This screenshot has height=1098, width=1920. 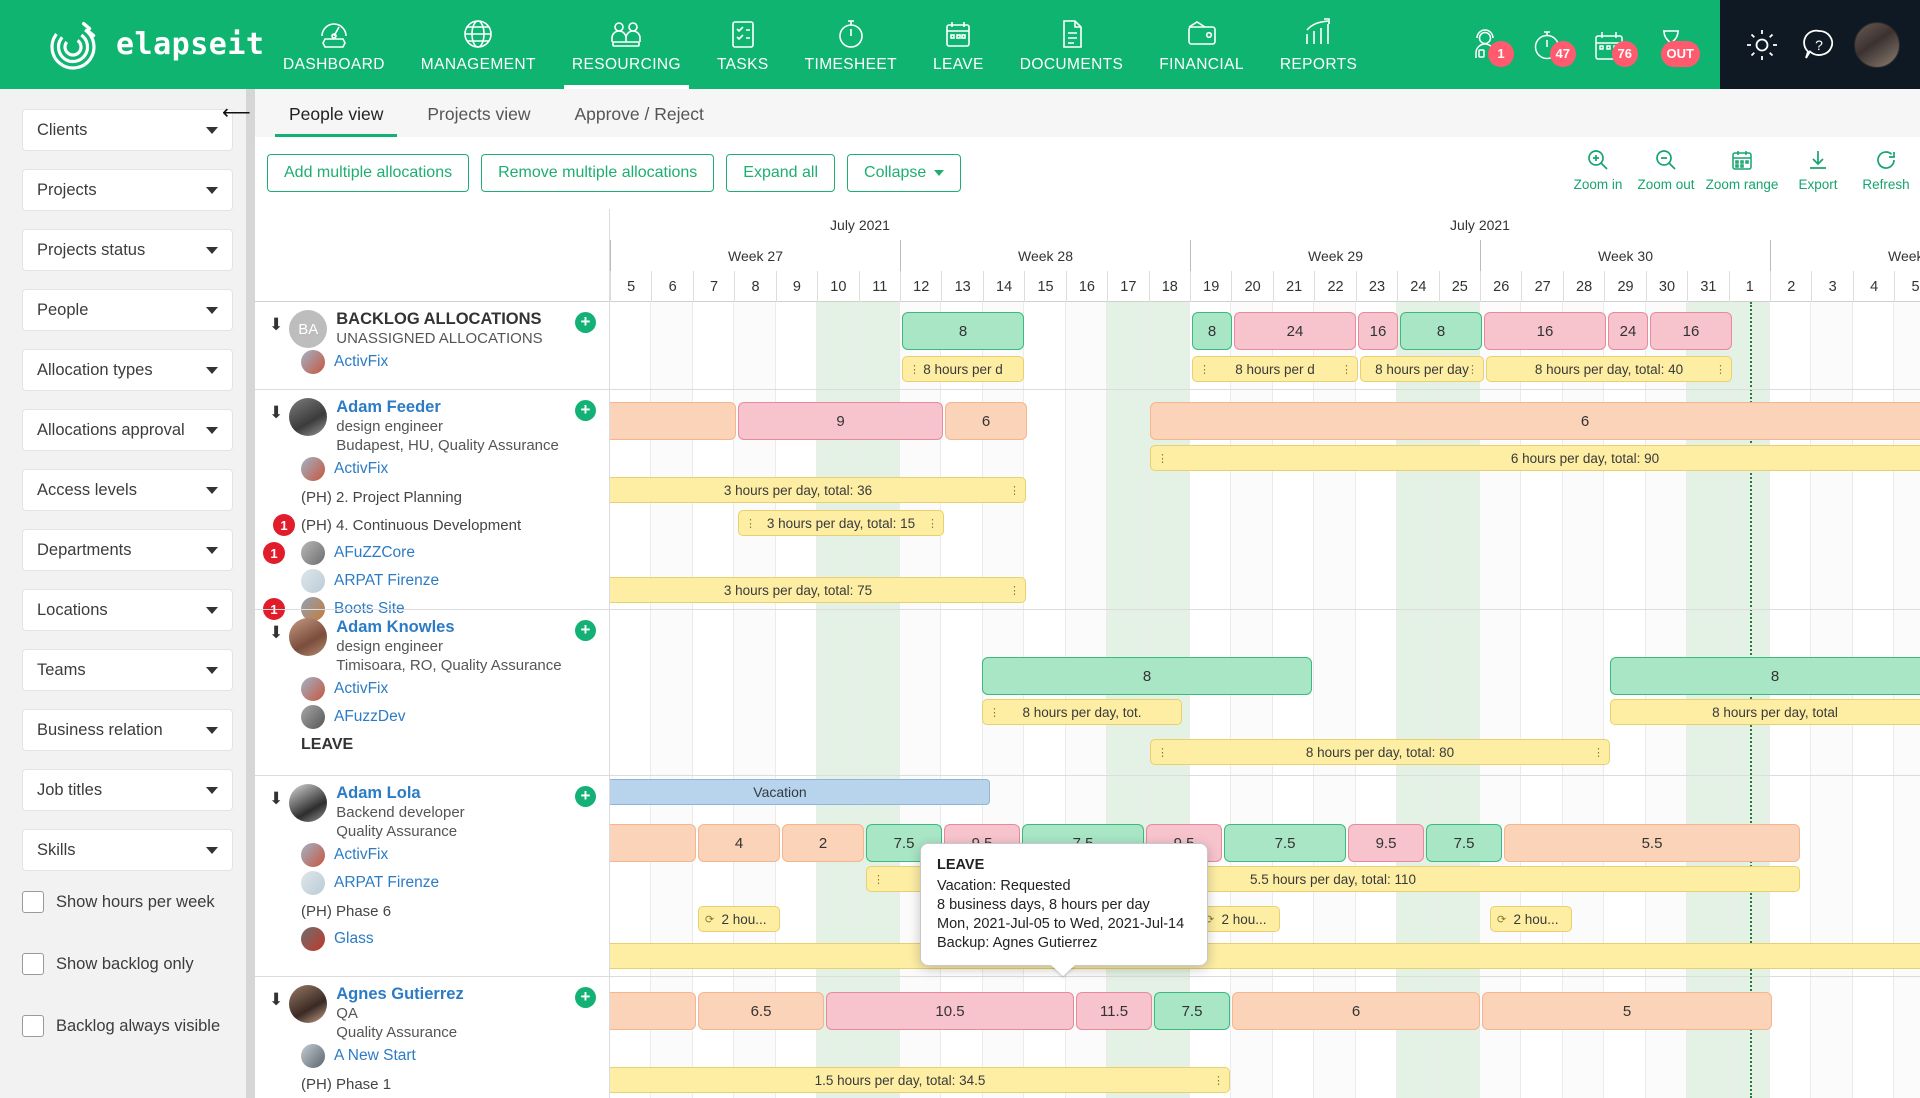 What do you see at coordinates (432, 911) in the screenshot?
I see `list-item: (PH) Phase 6` at bounding box center [432, 911].